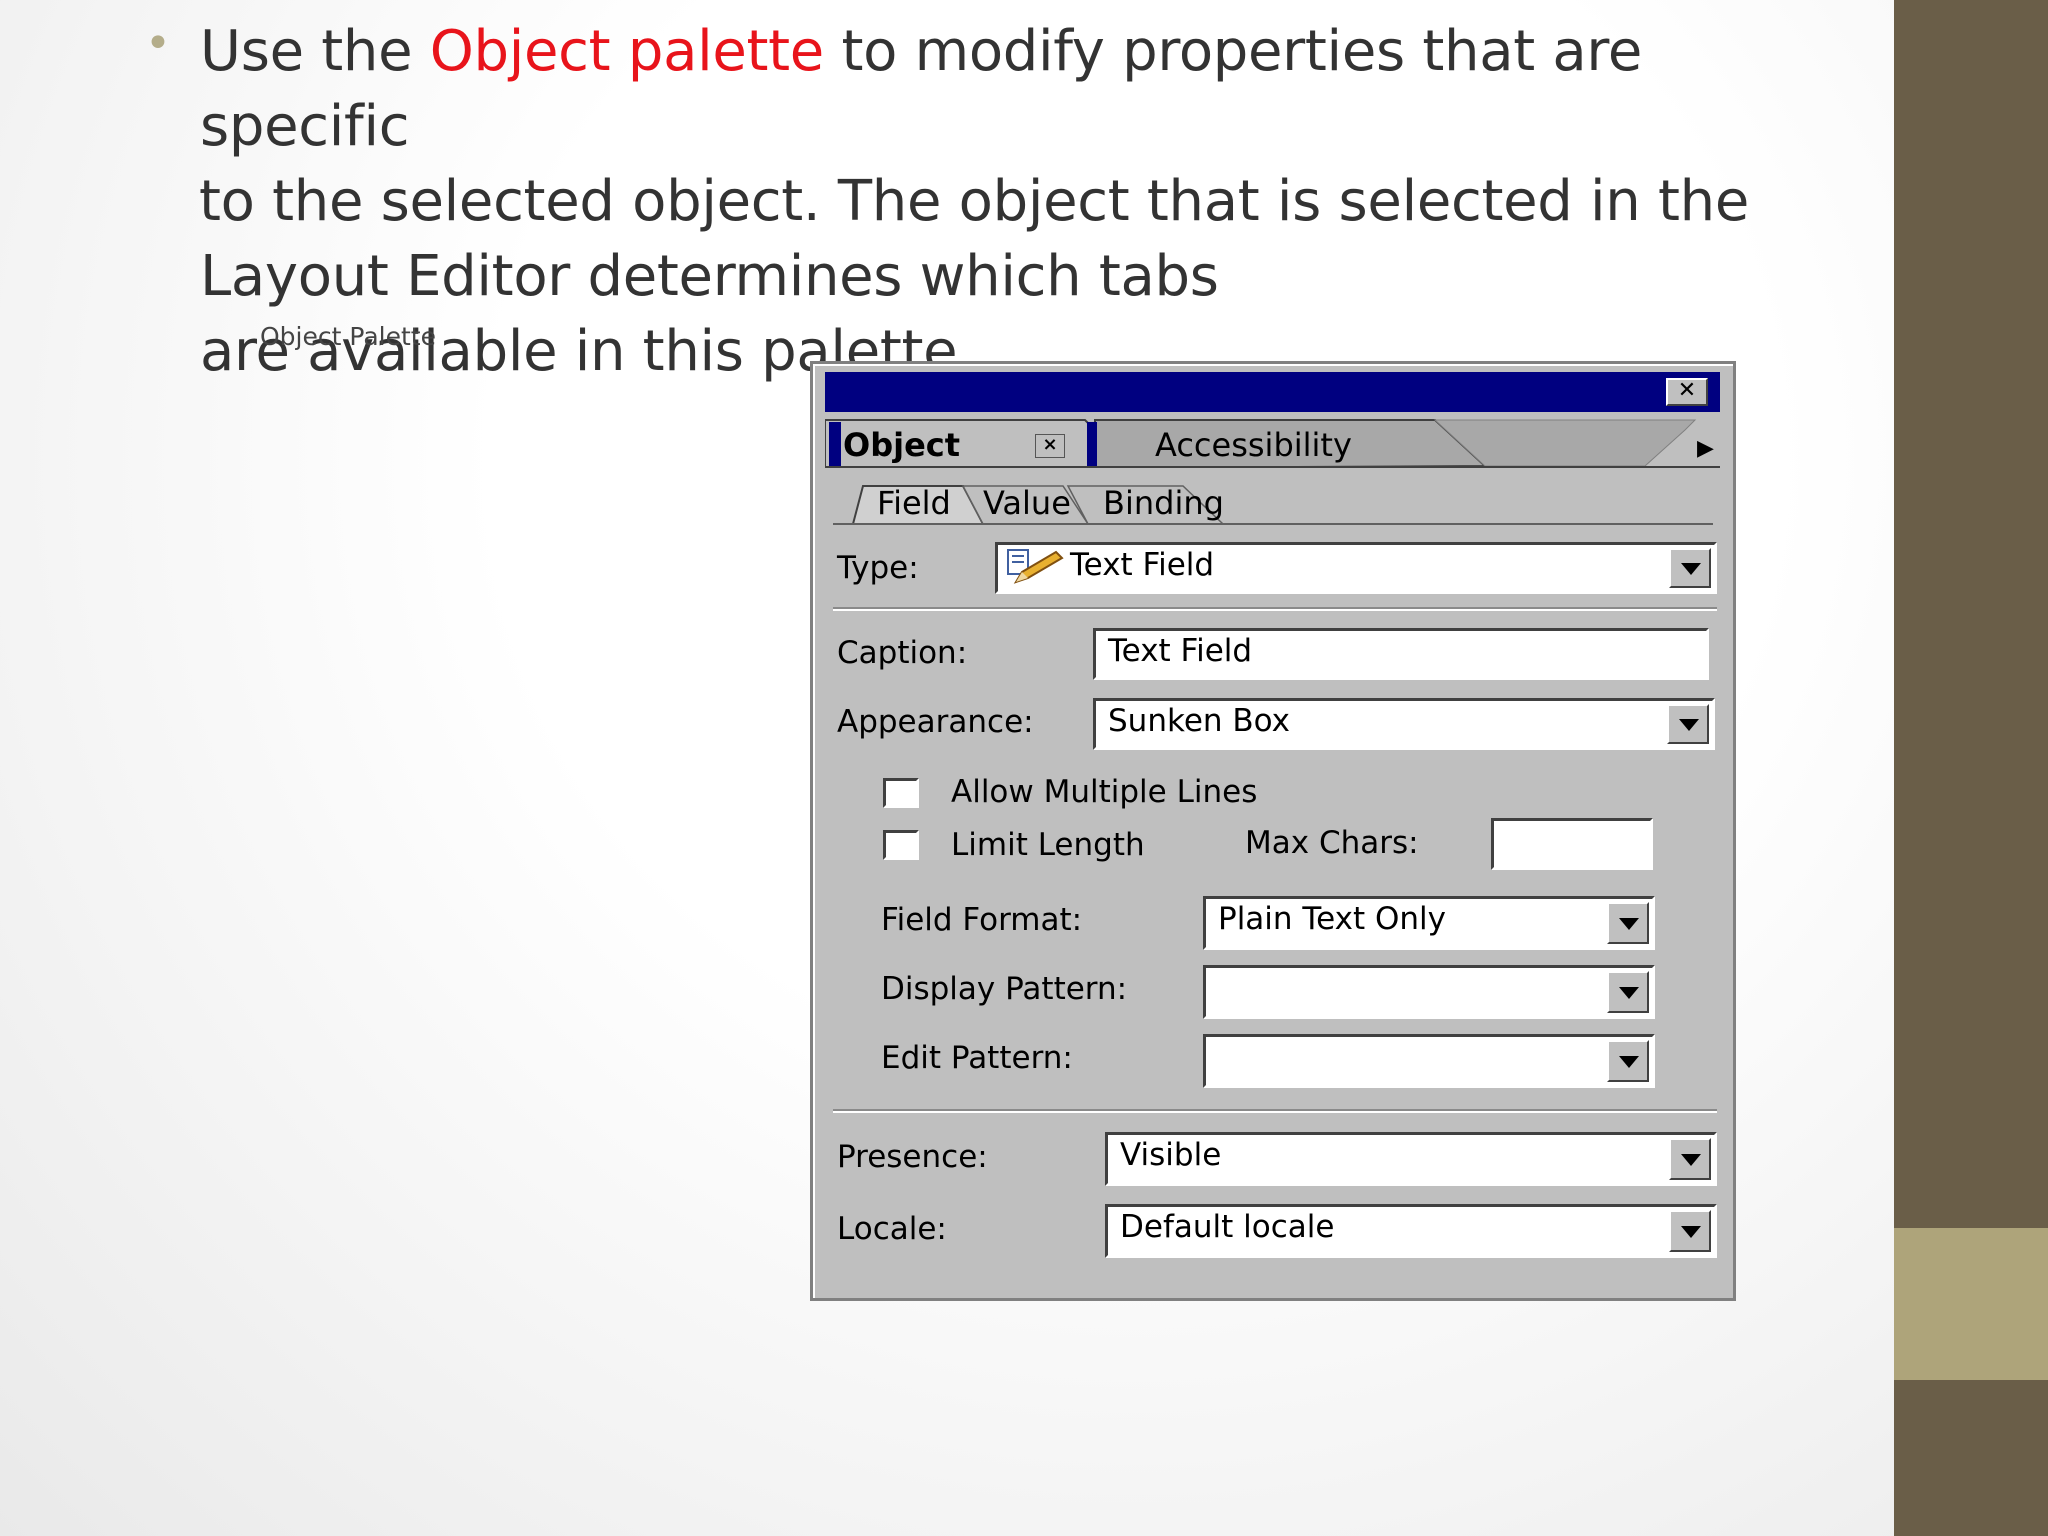 This screenshot has width=2048, height=1536. I want to click on caption-input: Text Field, so click(1401, 654).